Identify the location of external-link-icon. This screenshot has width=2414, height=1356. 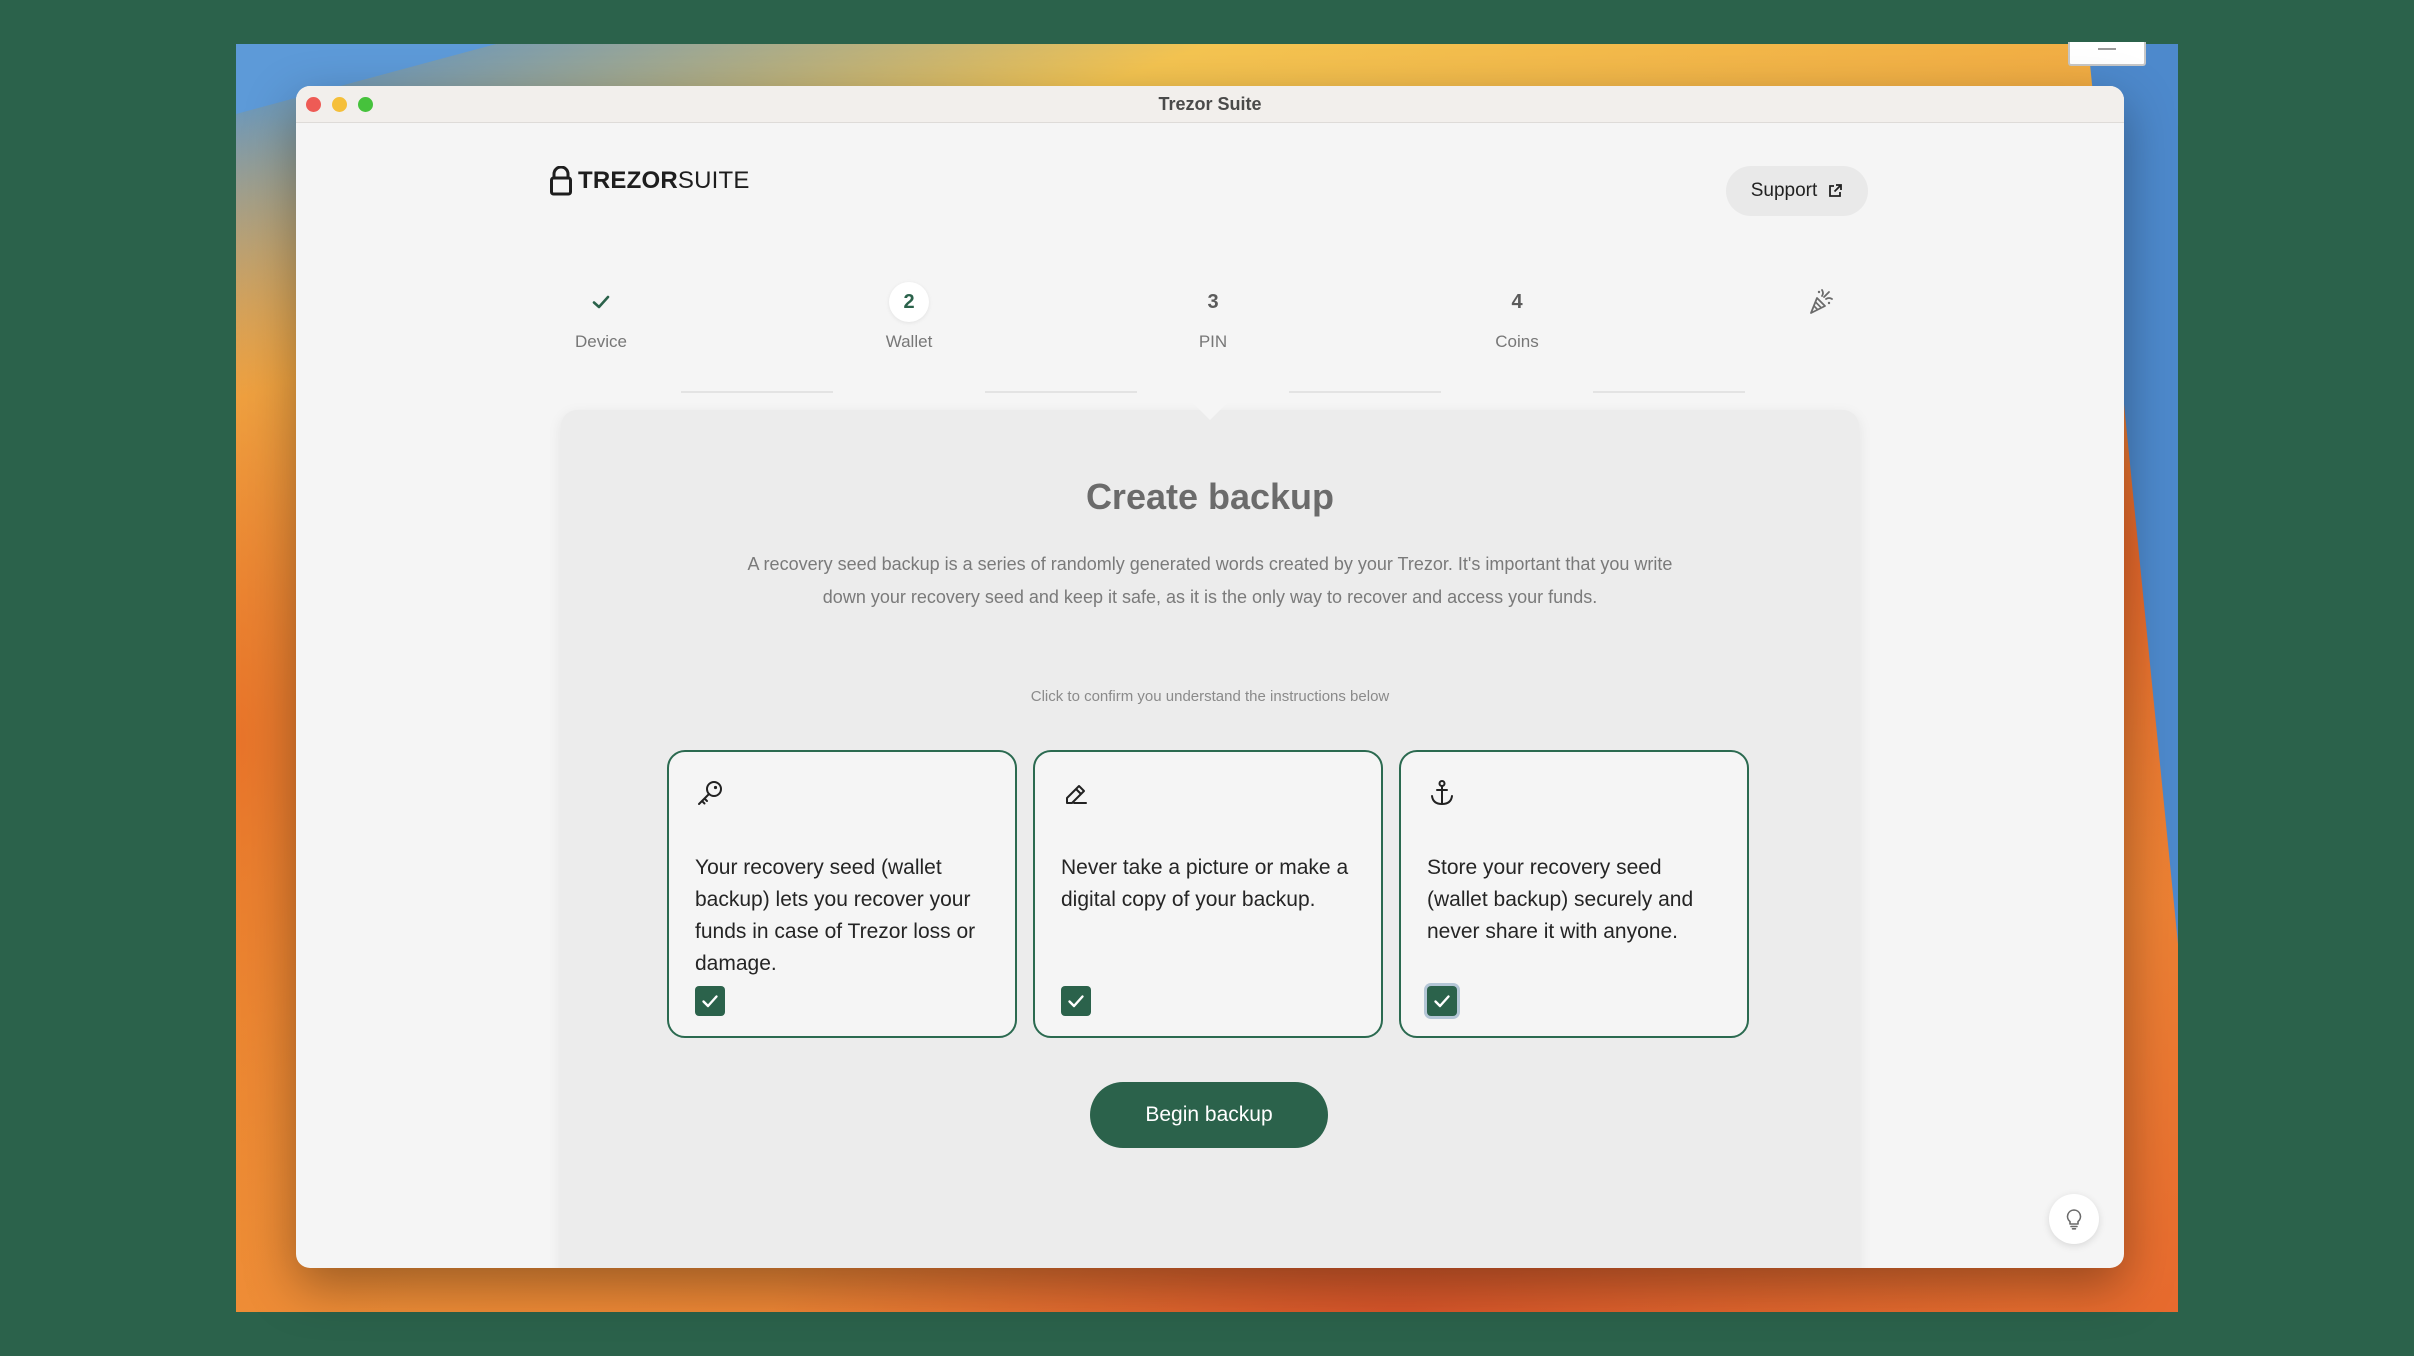
(1836, 190).